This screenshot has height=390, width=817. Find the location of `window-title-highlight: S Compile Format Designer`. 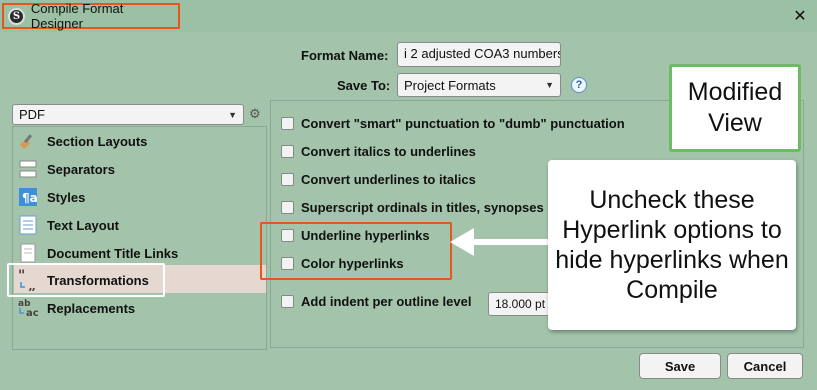

window-title-highlight: S Compile Format Designer is located at coordinates (91, 16).